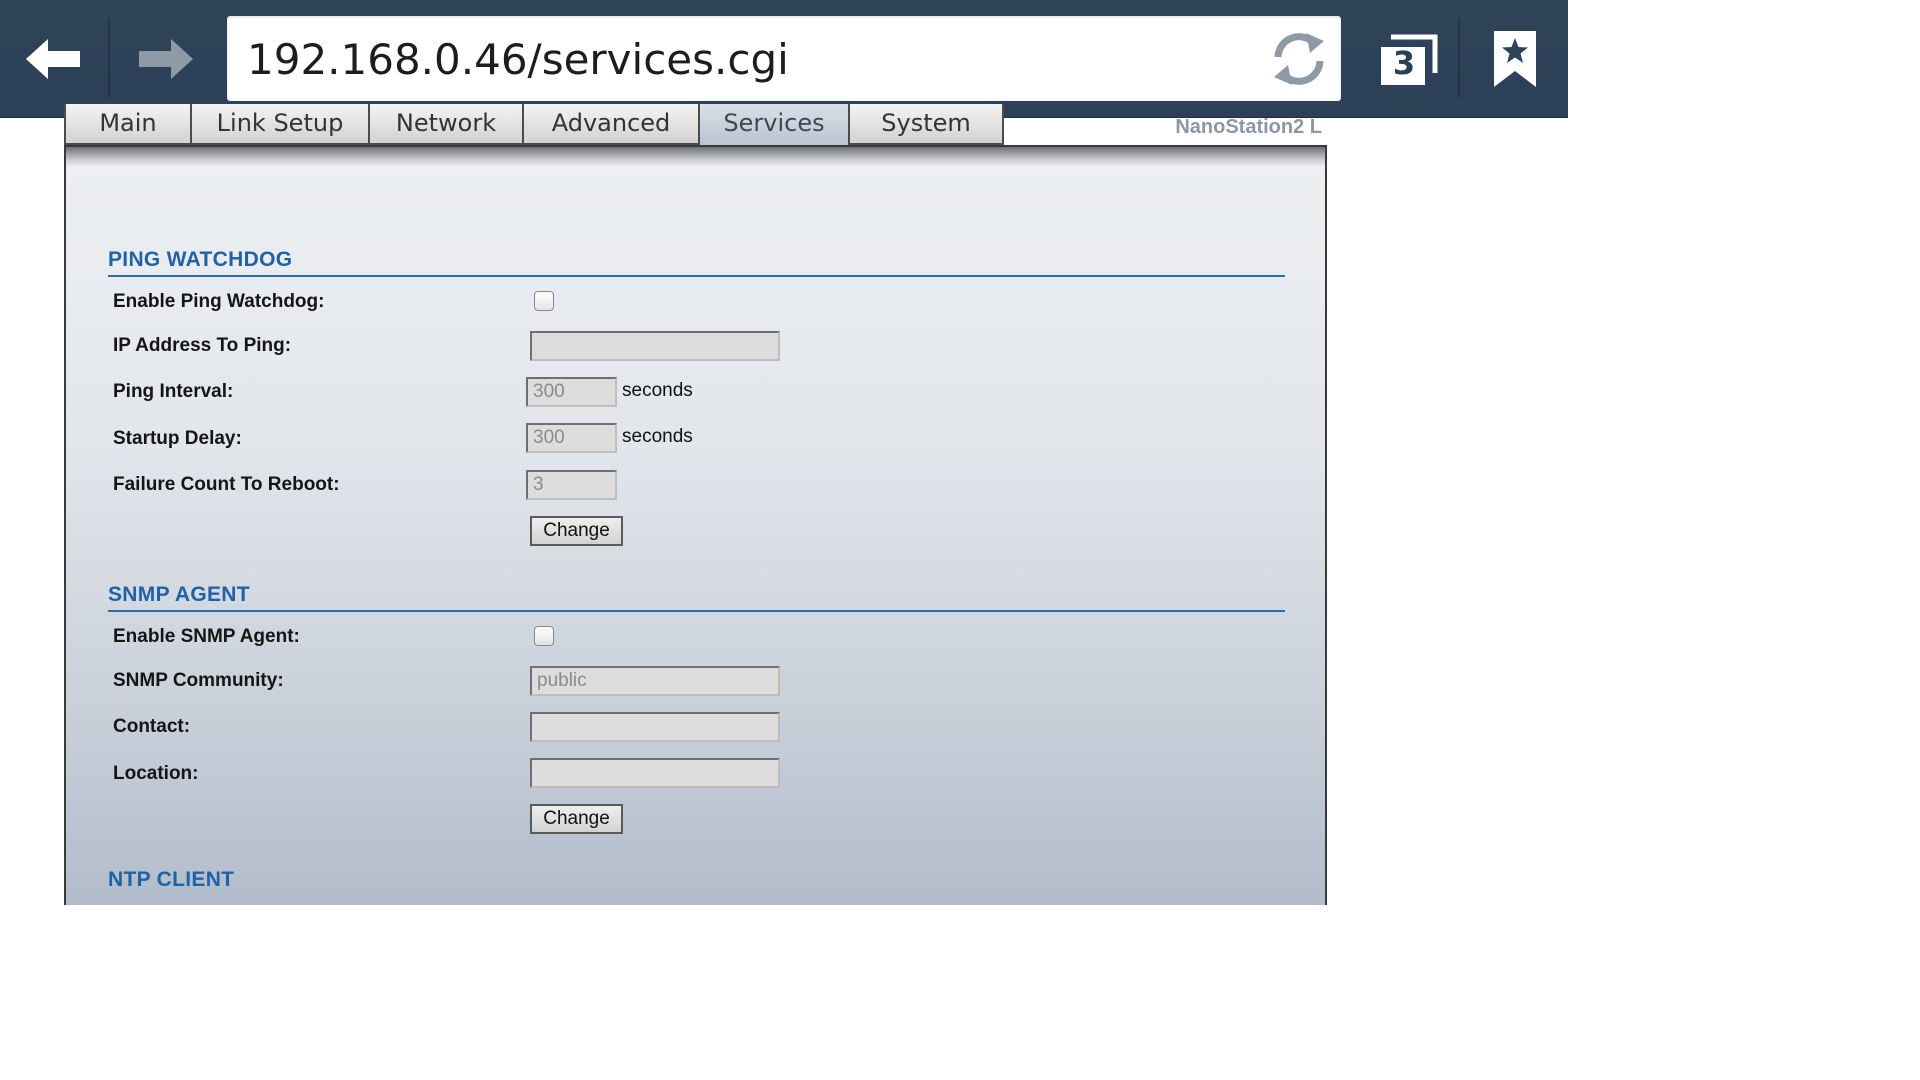  What do you see at coordinates (156, 773) in the screenshot?
I see `location-label: Location:` at bounding box center [156, 773].